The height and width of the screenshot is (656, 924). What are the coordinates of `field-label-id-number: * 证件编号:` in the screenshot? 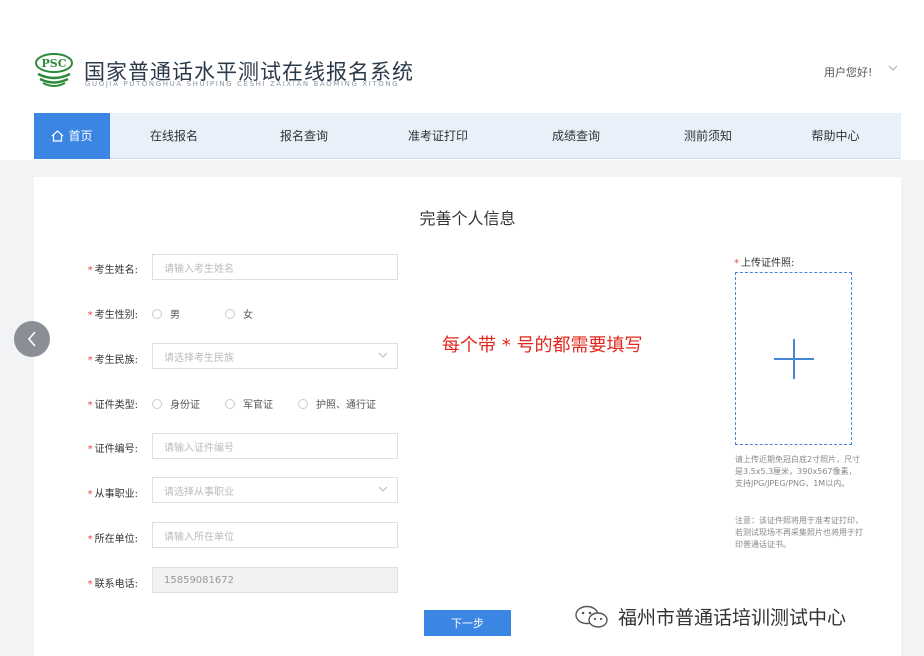 It's located at (98, 447).